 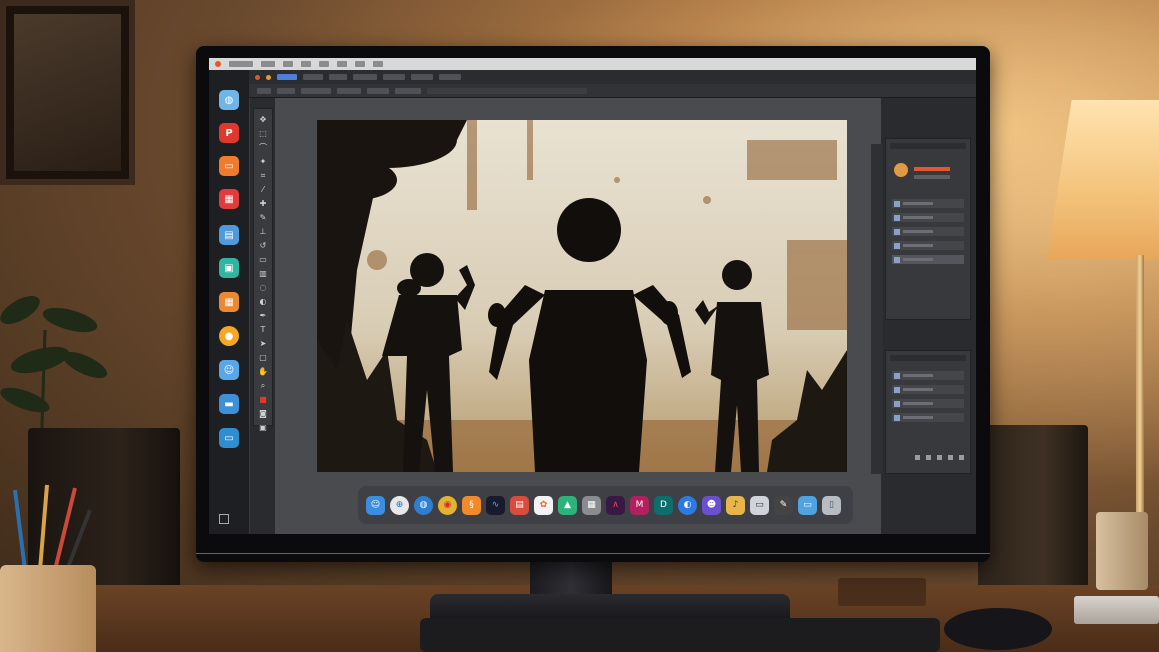 I want to click on lasso-tool-icon: ⌒, so click(x=263, y=148).